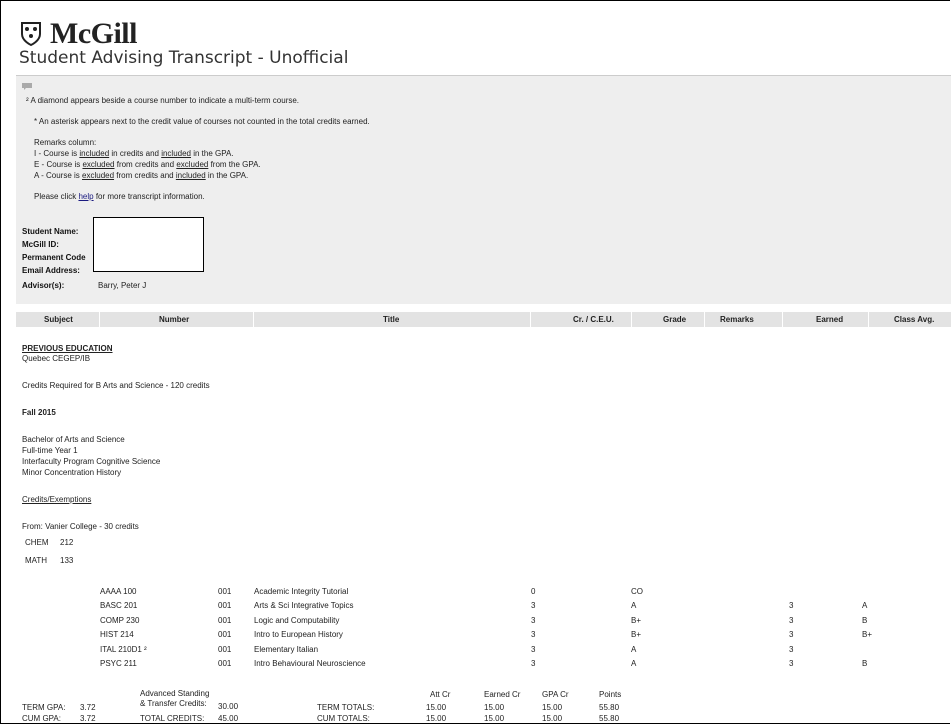 The height and width of the screenshot is (724, 951). Describe the element at coordinates (609, 707) in the screenshot. I see `term-points: 55.80` at that location.